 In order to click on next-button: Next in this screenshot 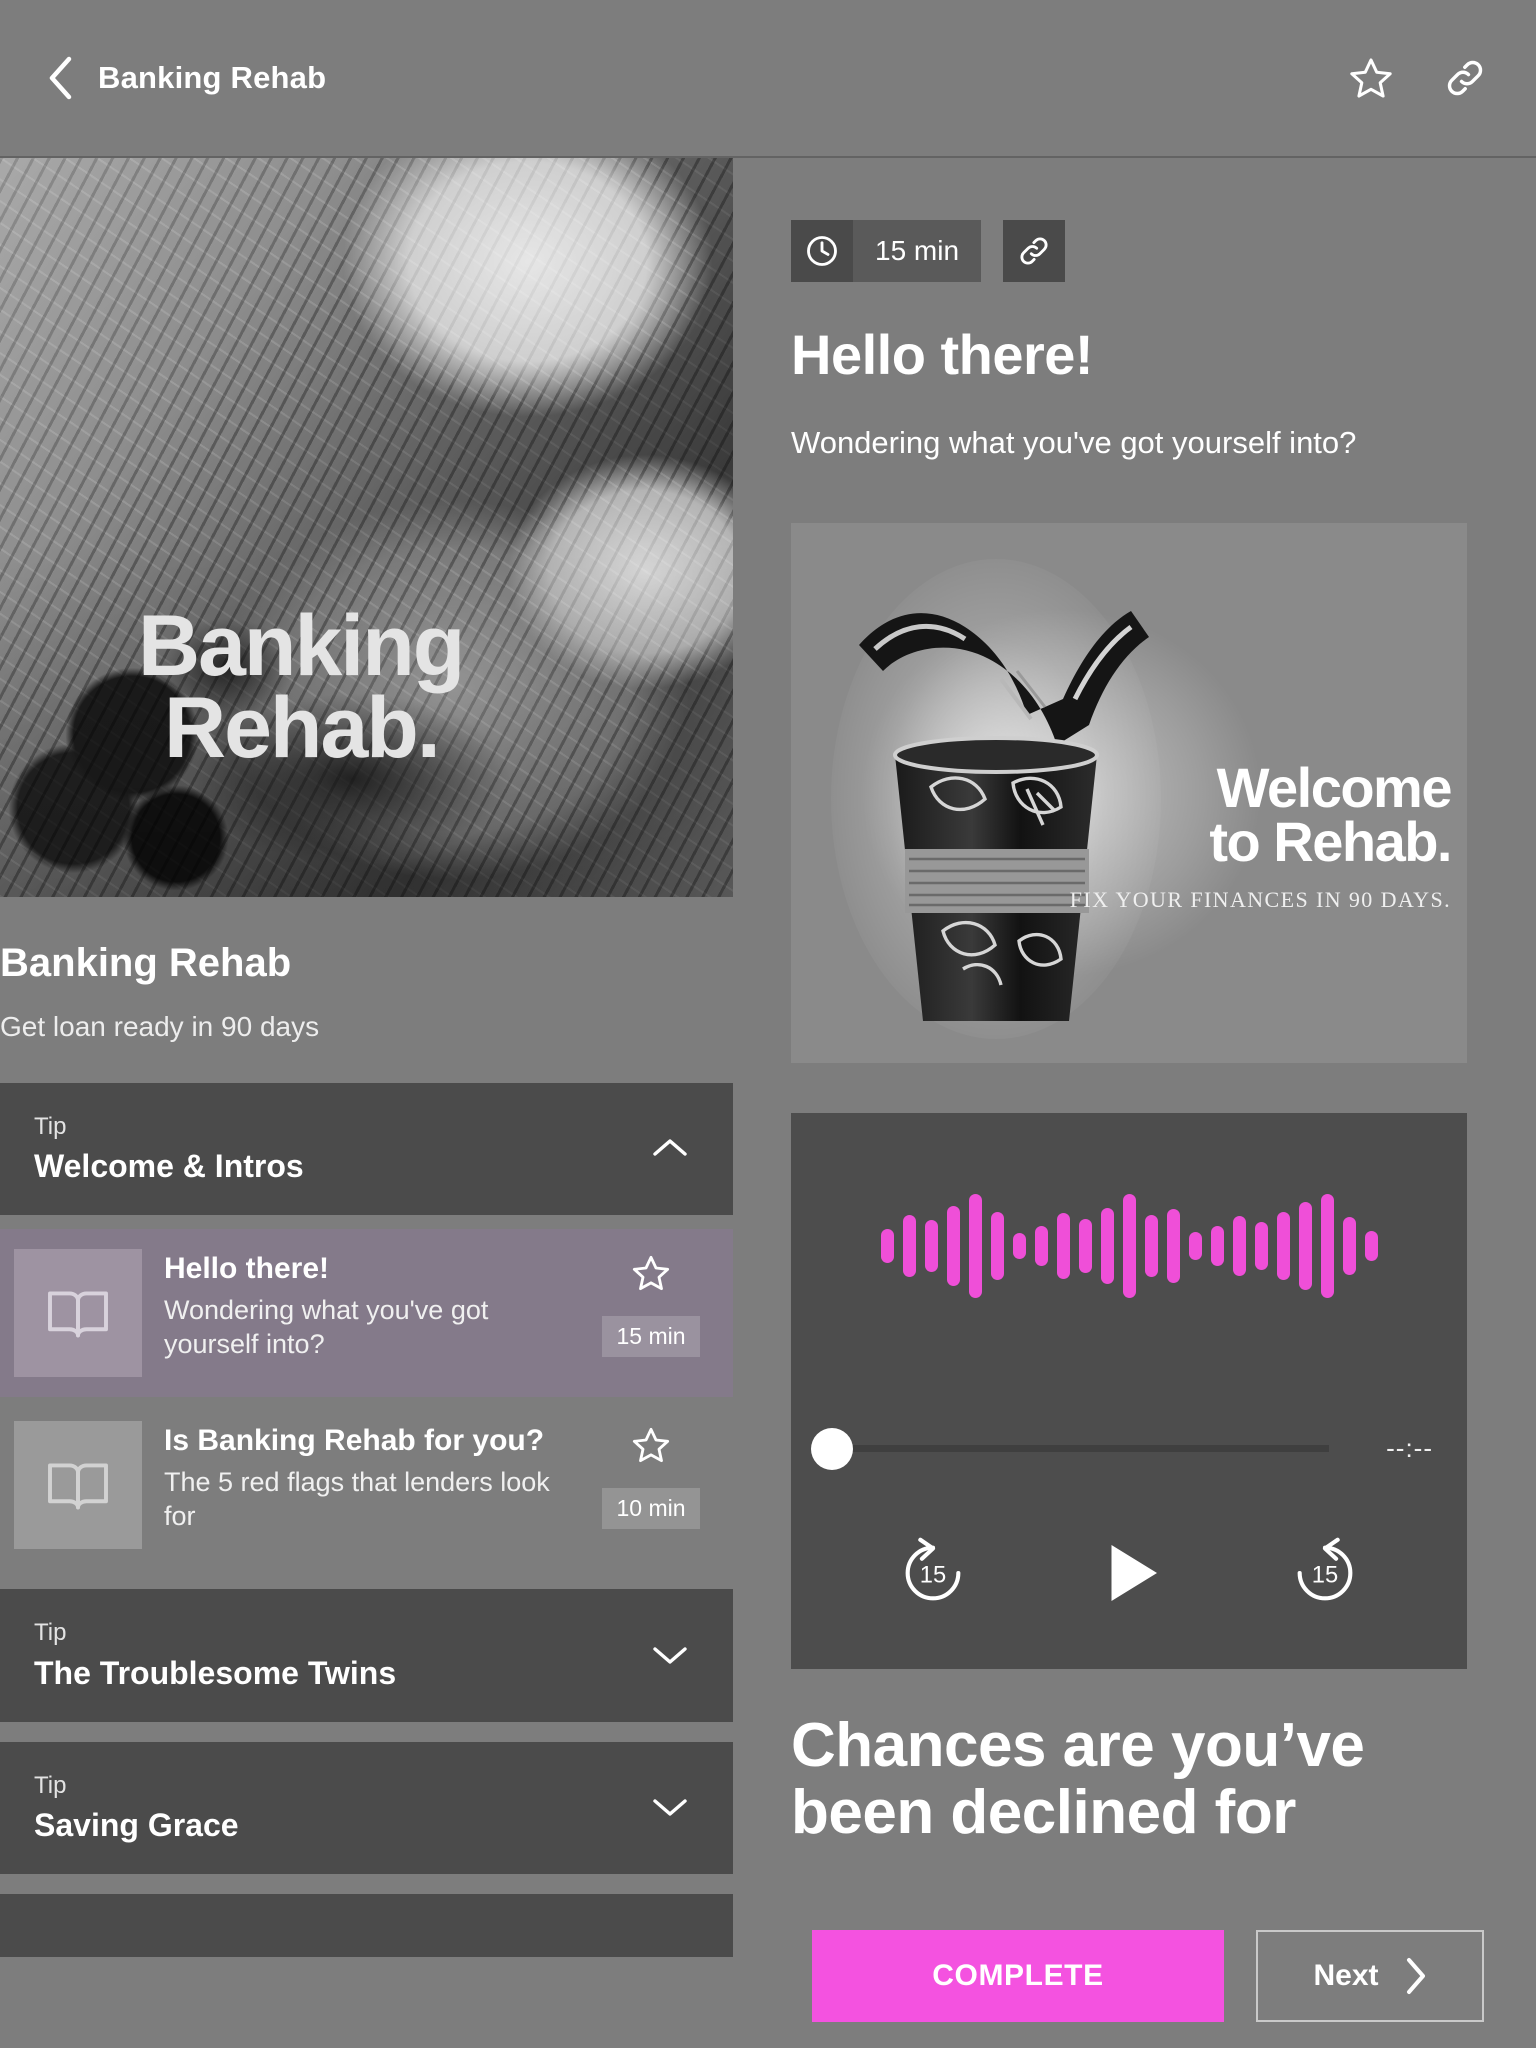, I will do `click(1370, 1976)`.